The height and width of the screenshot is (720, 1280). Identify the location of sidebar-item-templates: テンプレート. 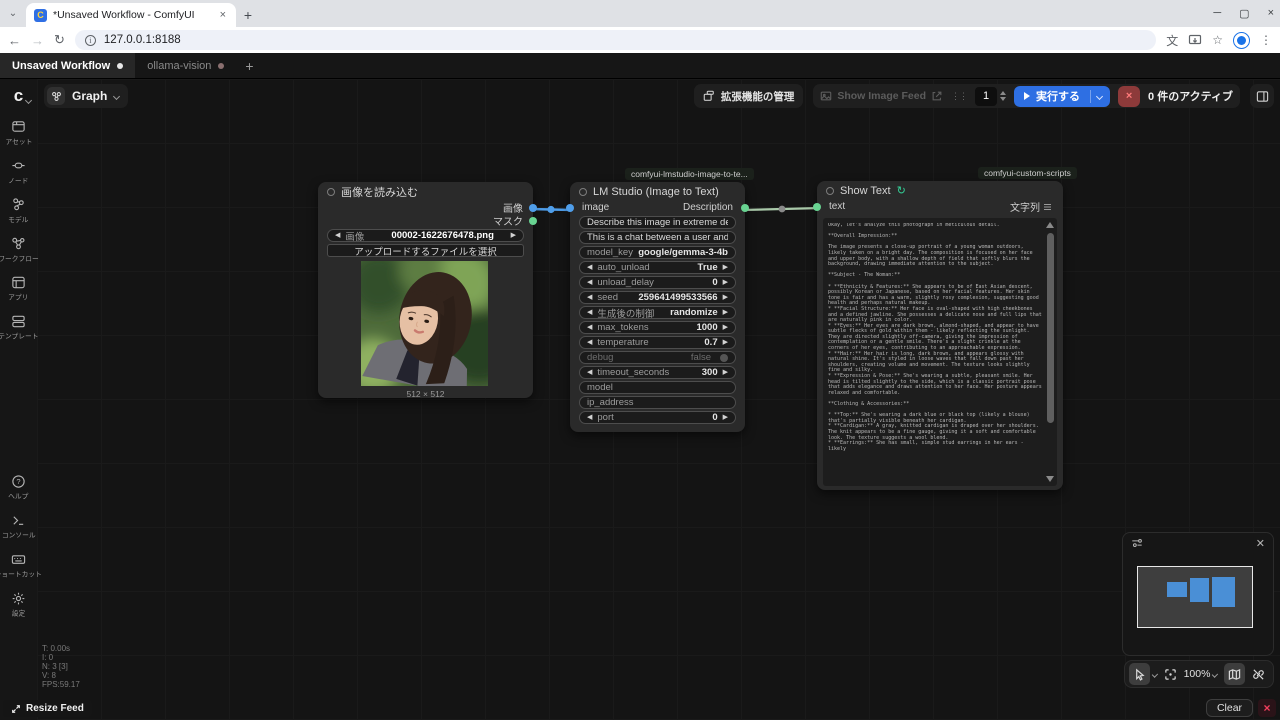
(19, 328).